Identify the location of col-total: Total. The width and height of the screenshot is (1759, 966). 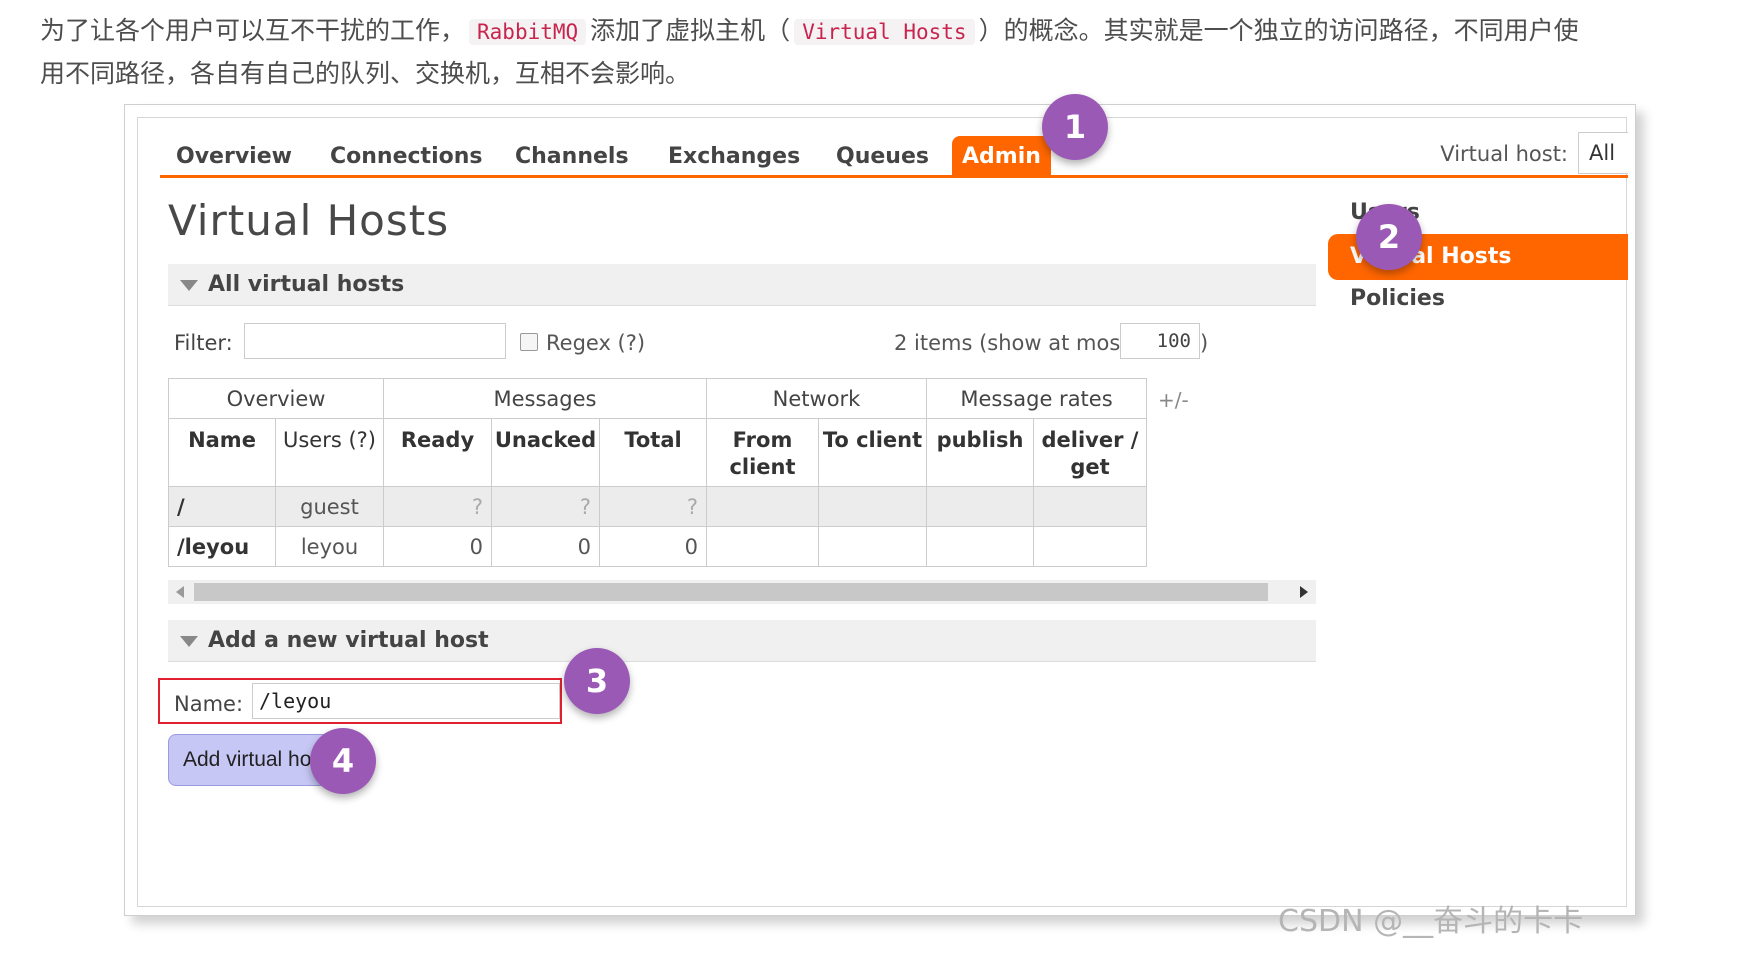
(653, 452).